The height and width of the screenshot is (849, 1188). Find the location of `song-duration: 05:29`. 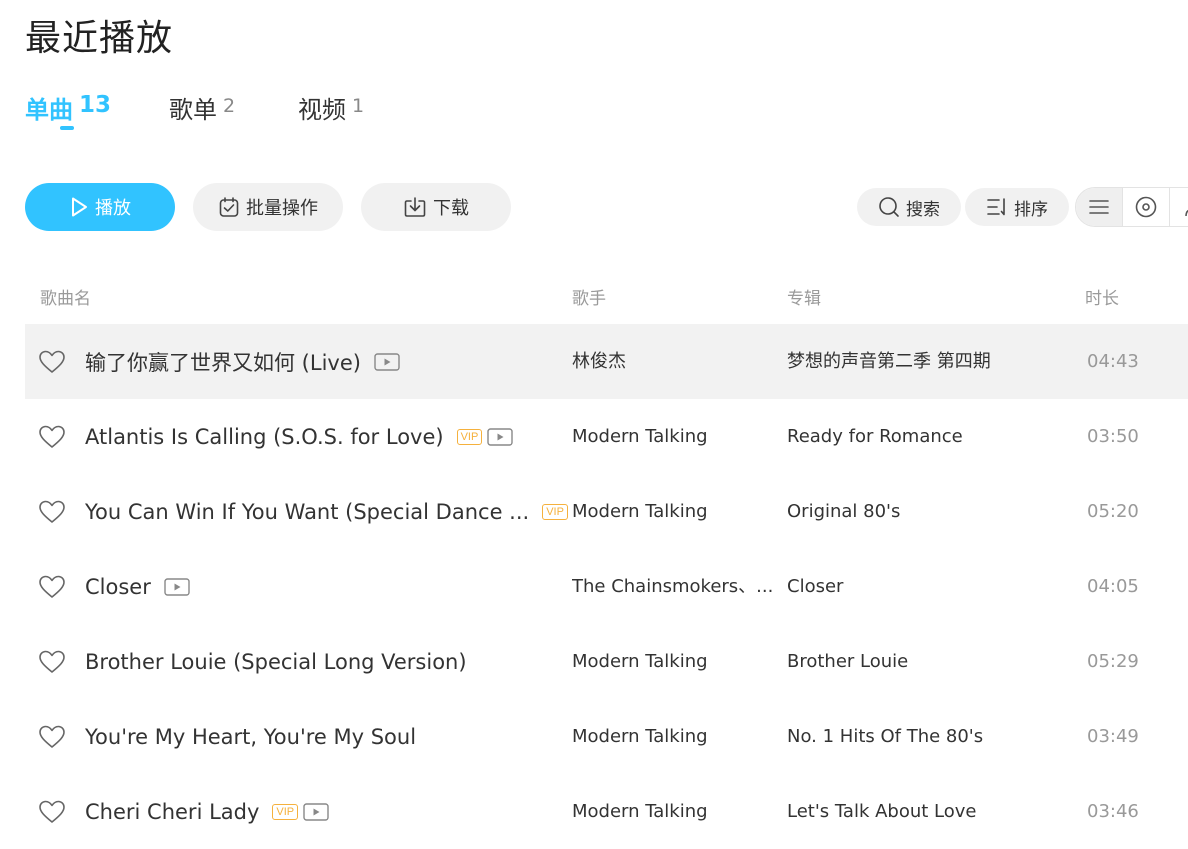

song-duration: 05:29 is located at coordinates (1113, 661).